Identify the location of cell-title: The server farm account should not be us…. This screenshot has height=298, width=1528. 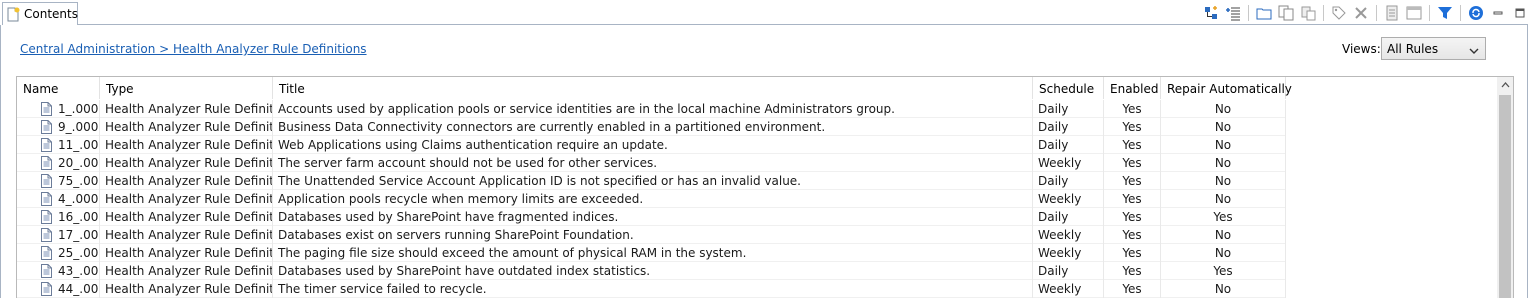
(653, 163).